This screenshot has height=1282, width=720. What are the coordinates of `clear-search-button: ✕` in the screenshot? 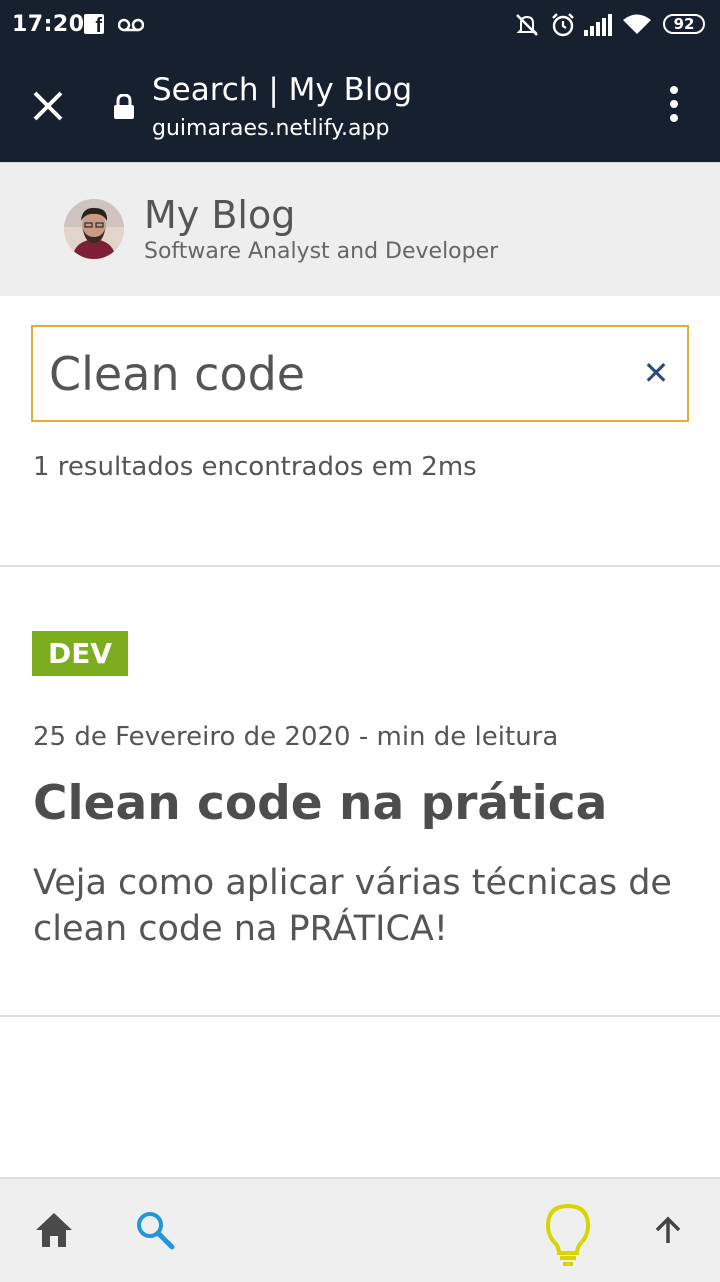 It's located at (656, 374).